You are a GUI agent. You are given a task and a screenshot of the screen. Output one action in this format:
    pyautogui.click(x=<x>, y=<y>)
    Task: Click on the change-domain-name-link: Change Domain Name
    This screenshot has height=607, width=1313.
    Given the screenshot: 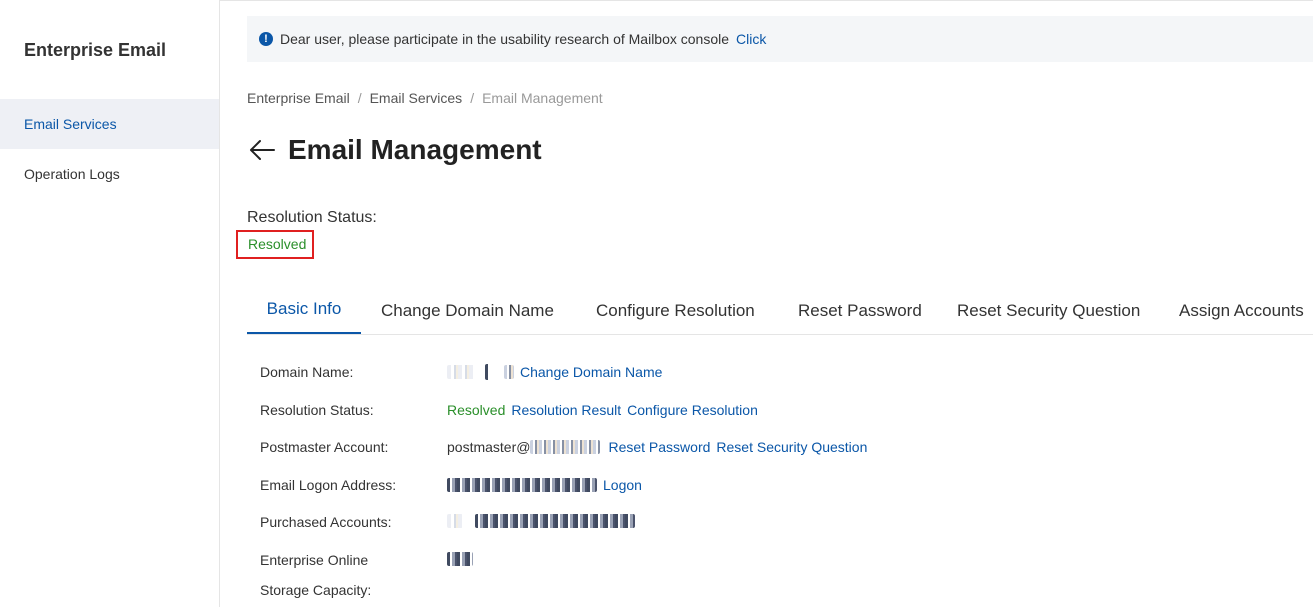 What is the action you would take?
    pyautogui.click(x=591, y=372)
    